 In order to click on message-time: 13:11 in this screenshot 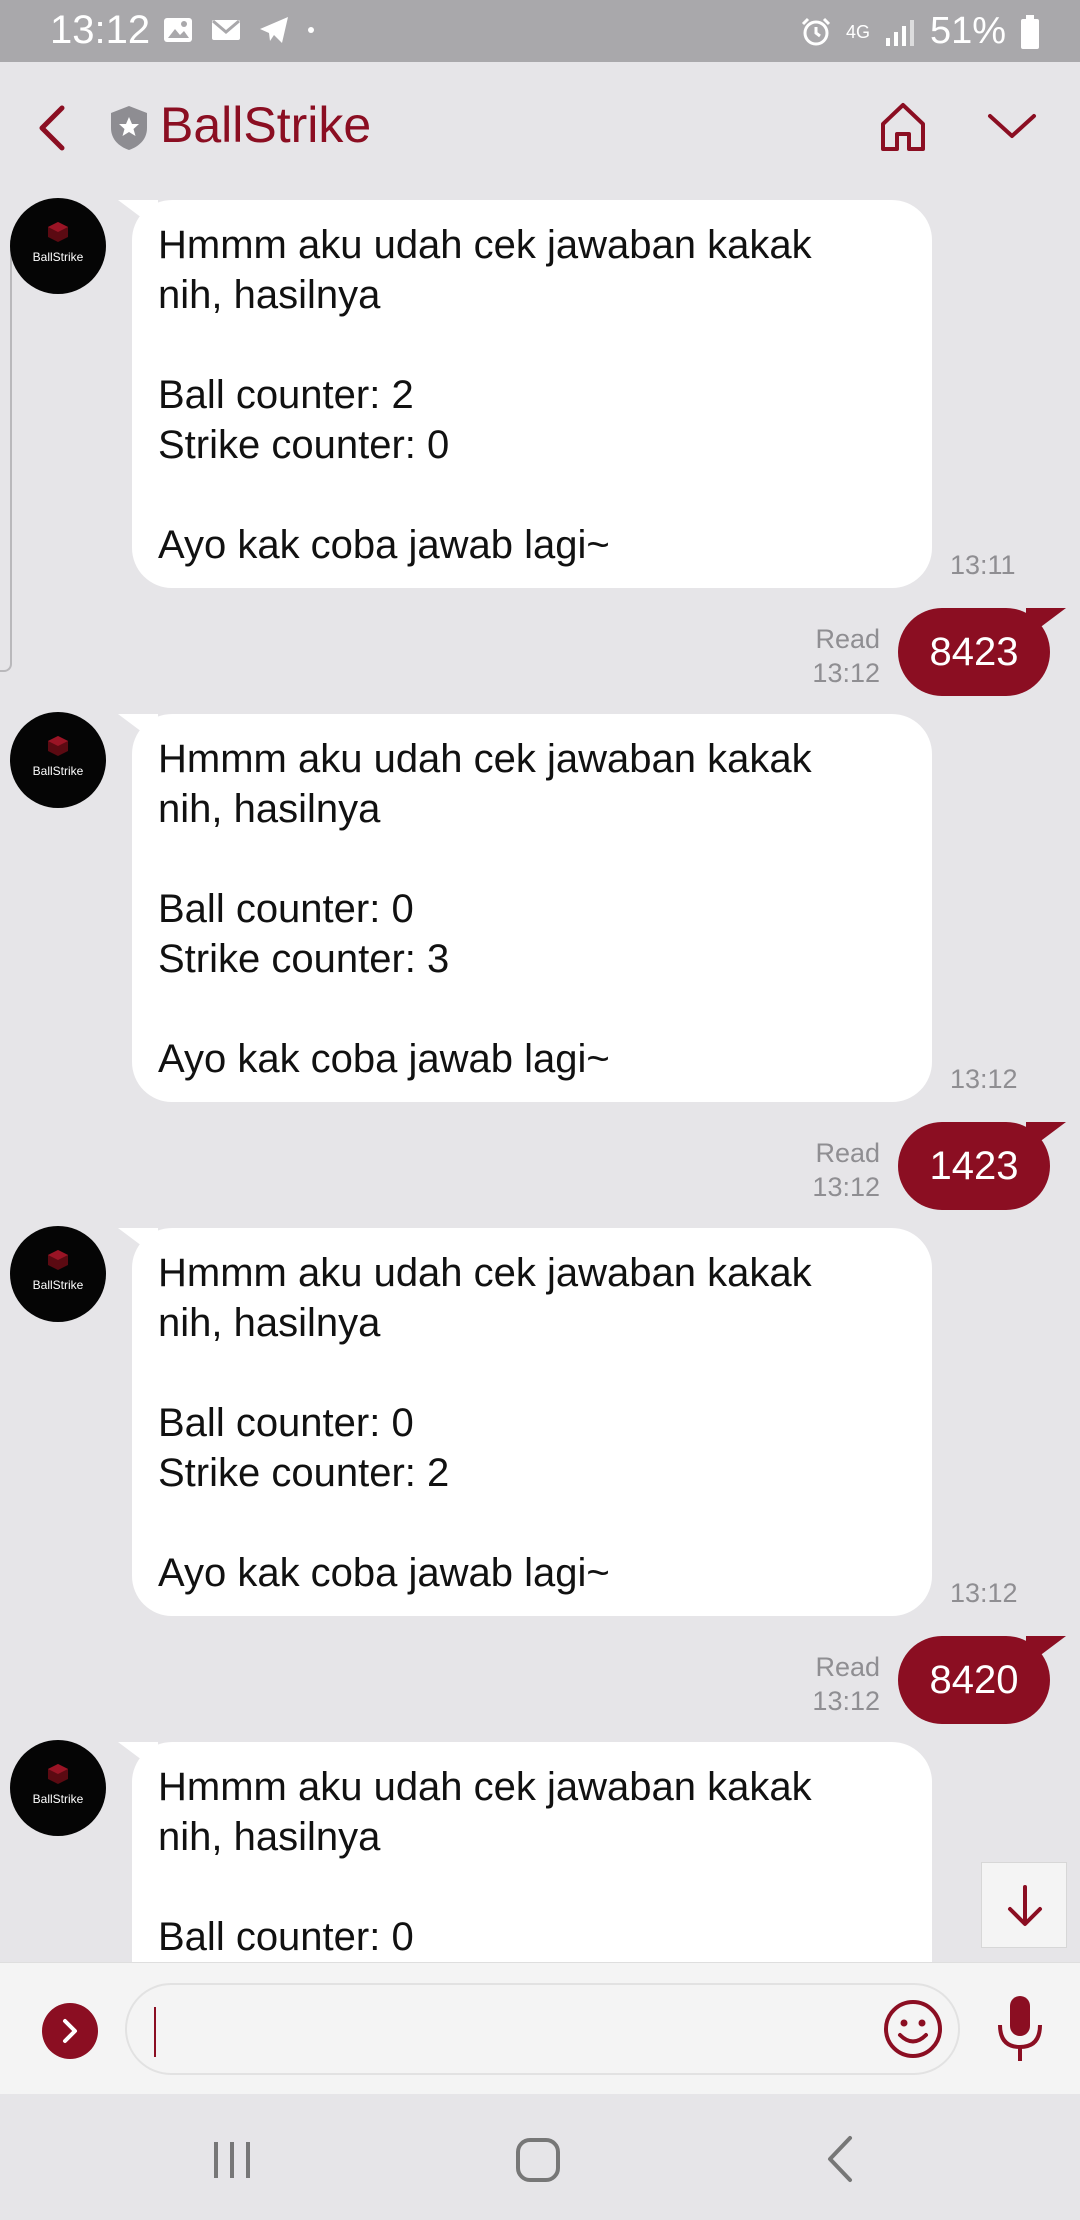, I will do `click(983, 565)`.